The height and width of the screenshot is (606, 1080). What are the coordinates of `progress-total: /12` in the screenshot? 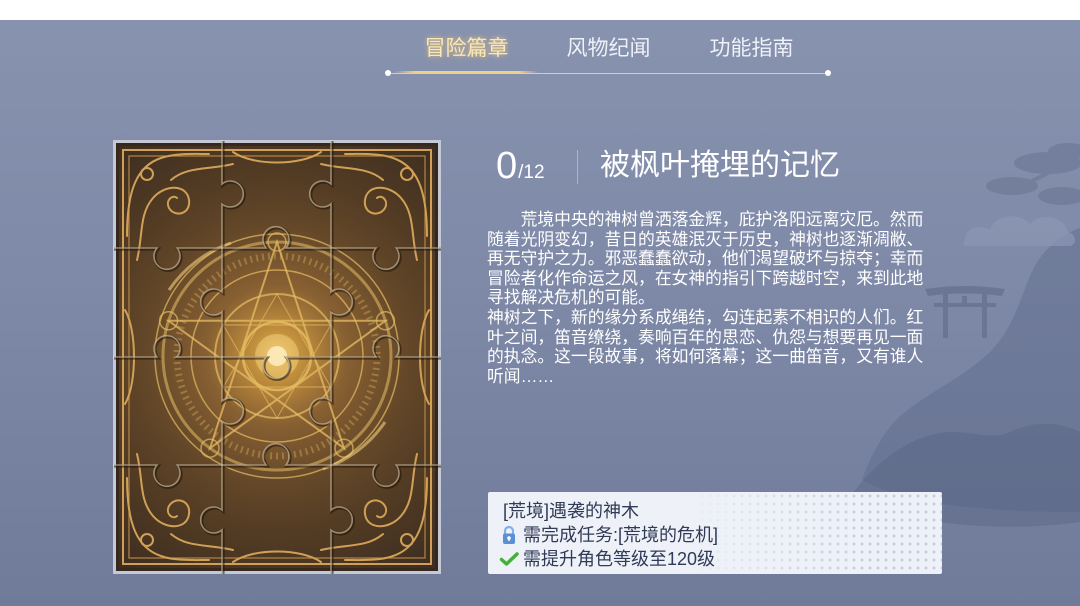 It's located at (531, 172).